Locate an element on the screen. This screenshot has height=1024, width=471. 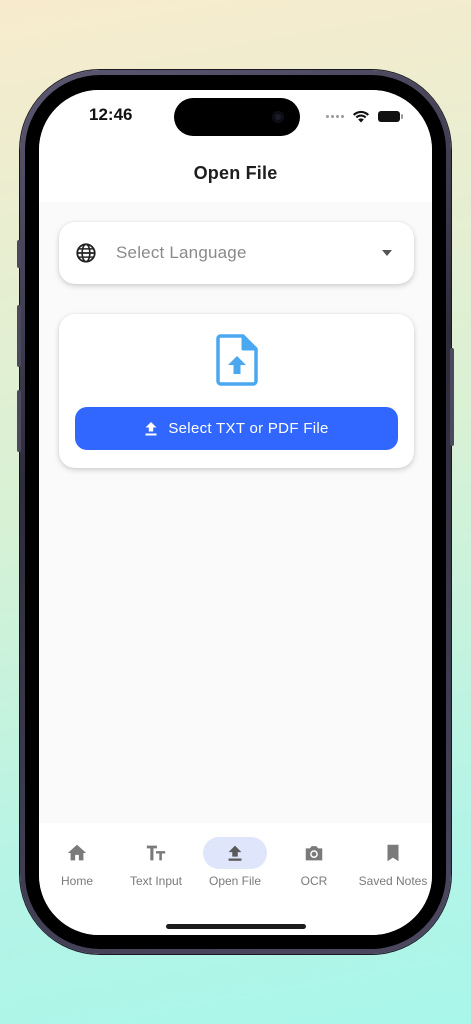
nav-item-saved-notes: Saved Notes is located at coordinates (392, 867).